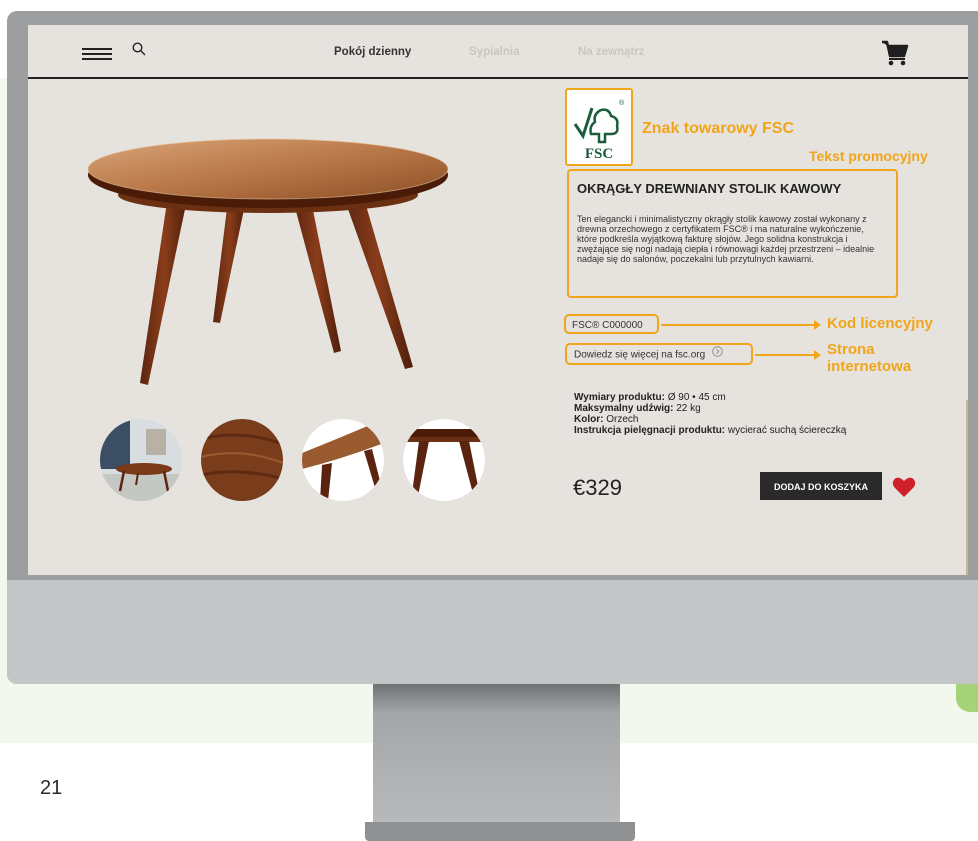 This screenshot has height=841, width=978. Describe the element at coordinates (904, 487) in the screenshot. I see `heart-icon` at that location.